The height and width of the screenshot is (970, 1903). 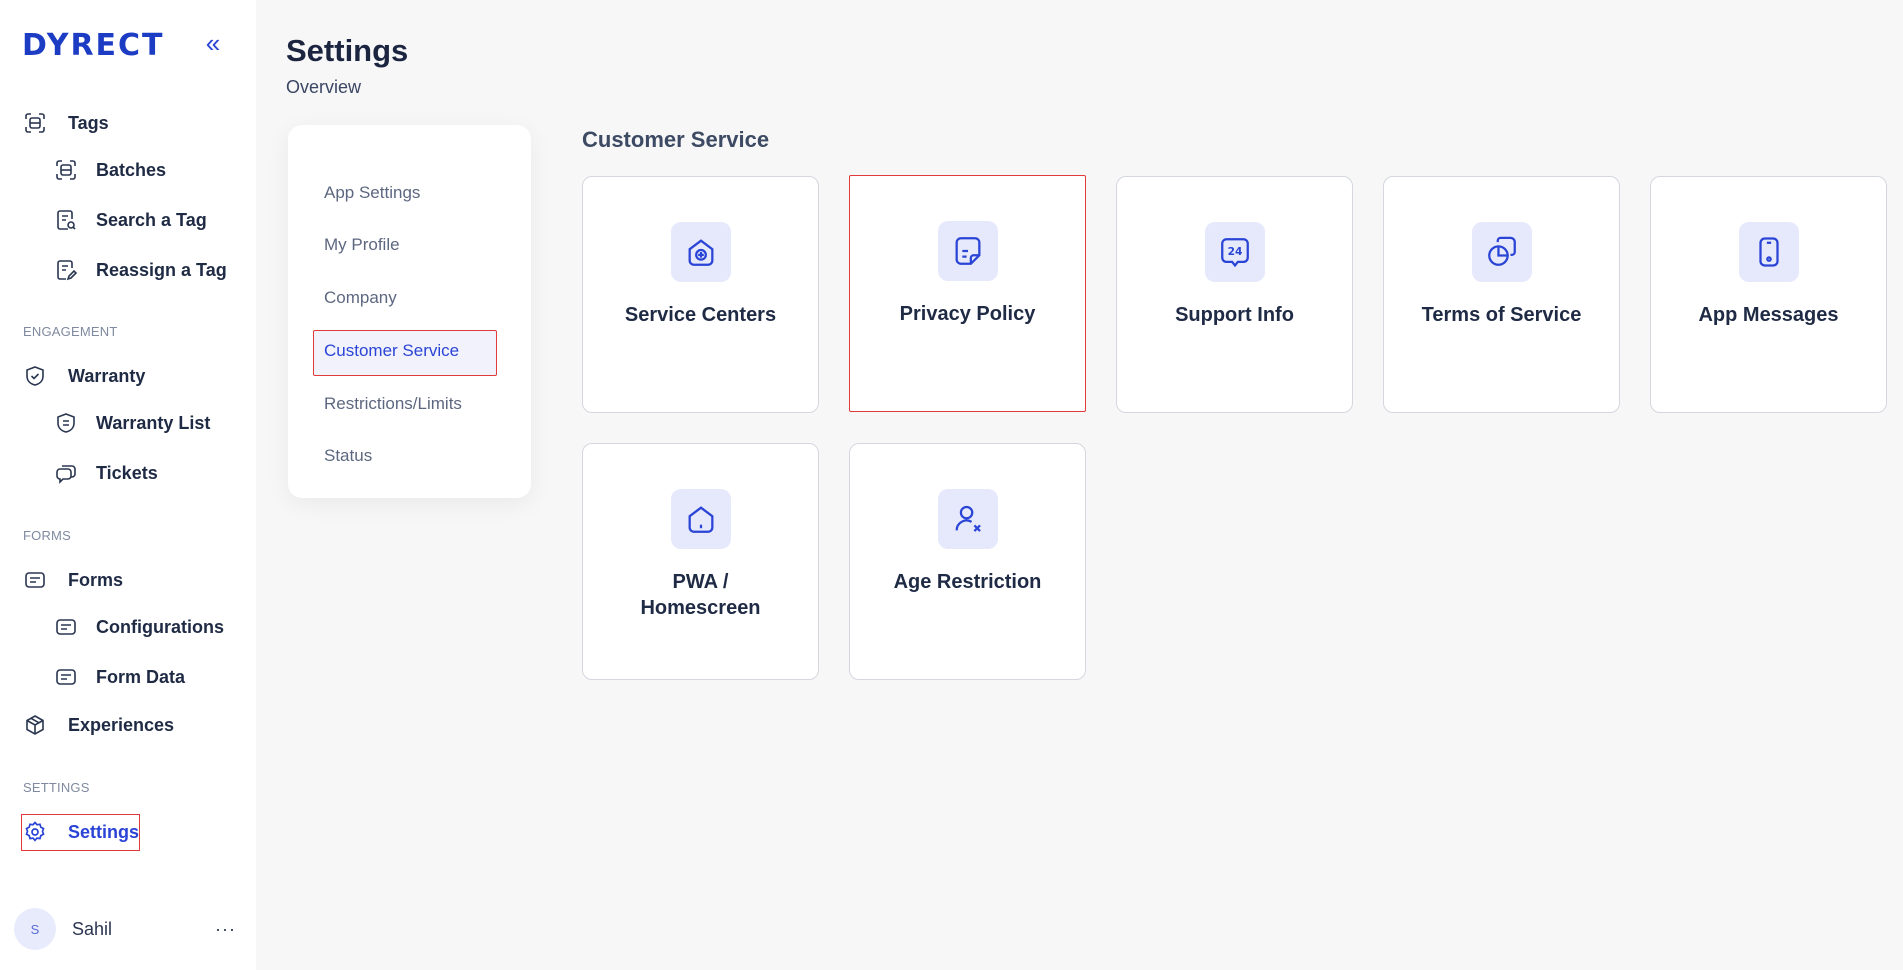 What do you see at coordinates (121, 724) in the screenshot?
I see `sidebar-item-label: Experiences` at bounding box center [121, 724].